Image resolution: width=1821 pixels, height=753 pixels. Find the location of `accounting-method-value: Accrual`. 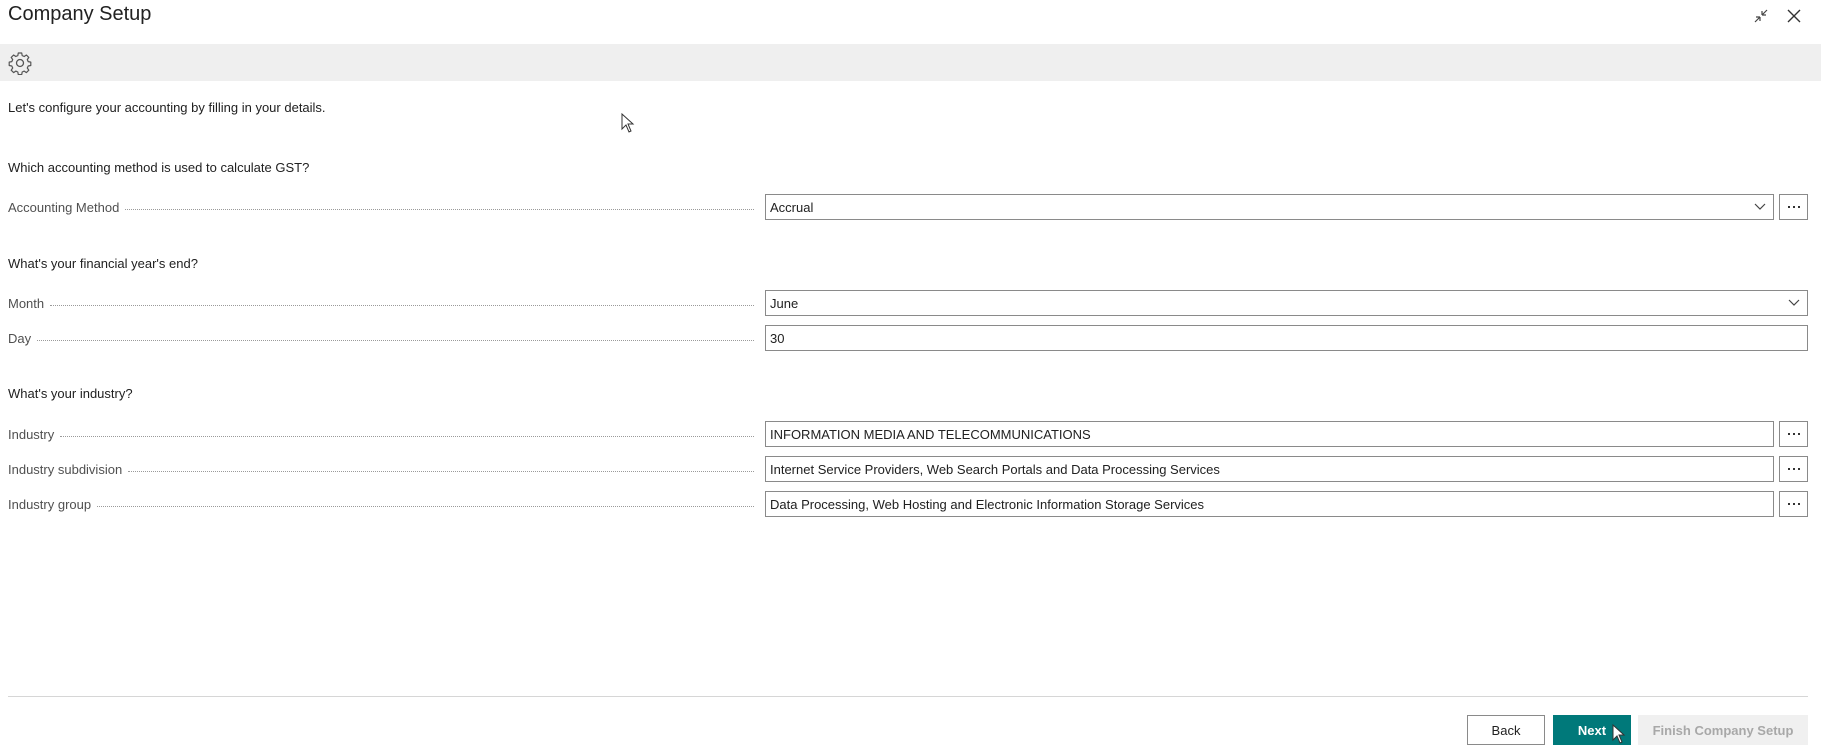

accounting-method-value: Accrual is located at coordinates (792, 207).